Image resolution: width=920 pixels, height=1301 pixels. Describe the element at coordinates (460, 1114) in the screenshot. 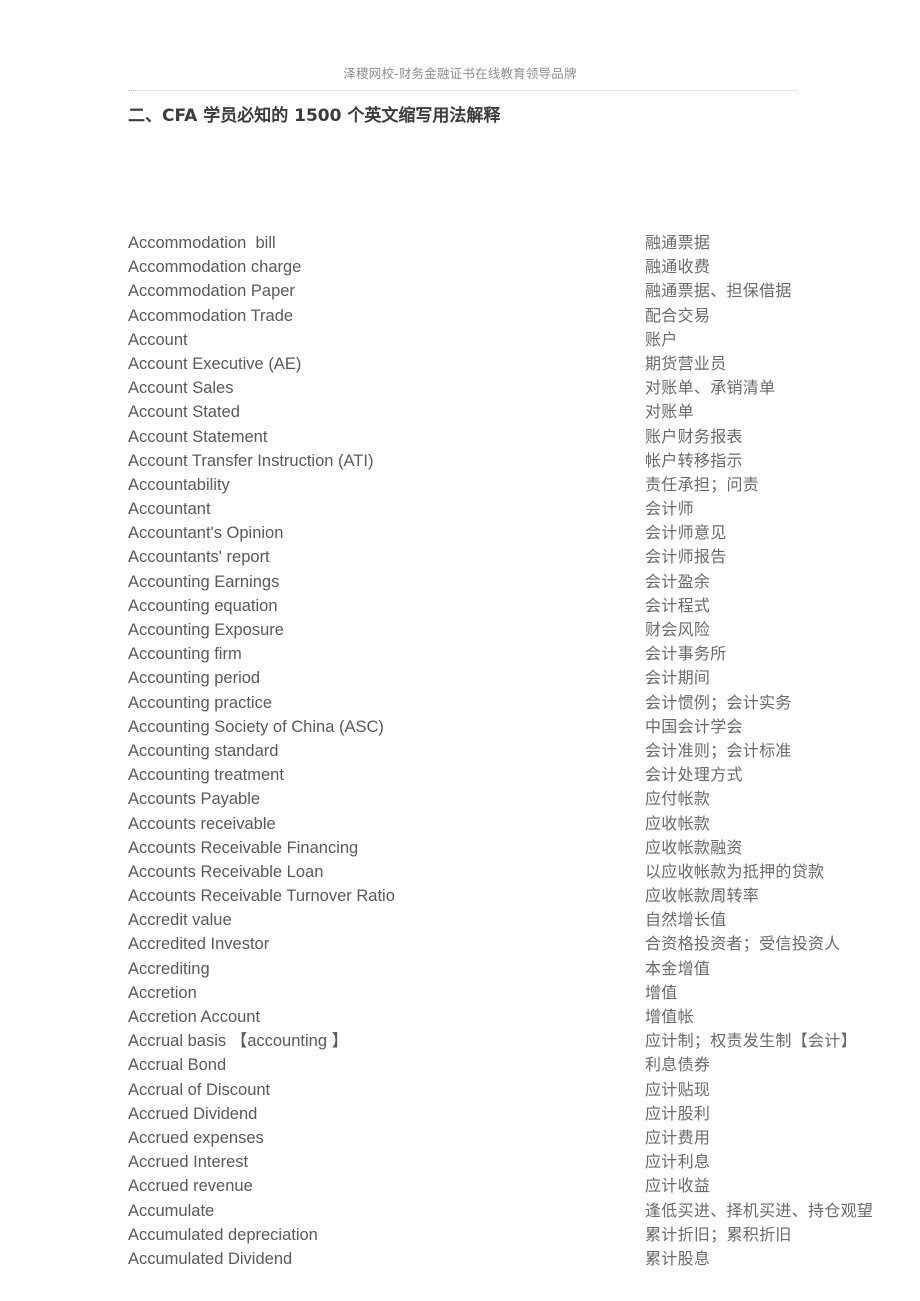

I see `glossary-row: Accrued Dividend 应计股利` at that location.